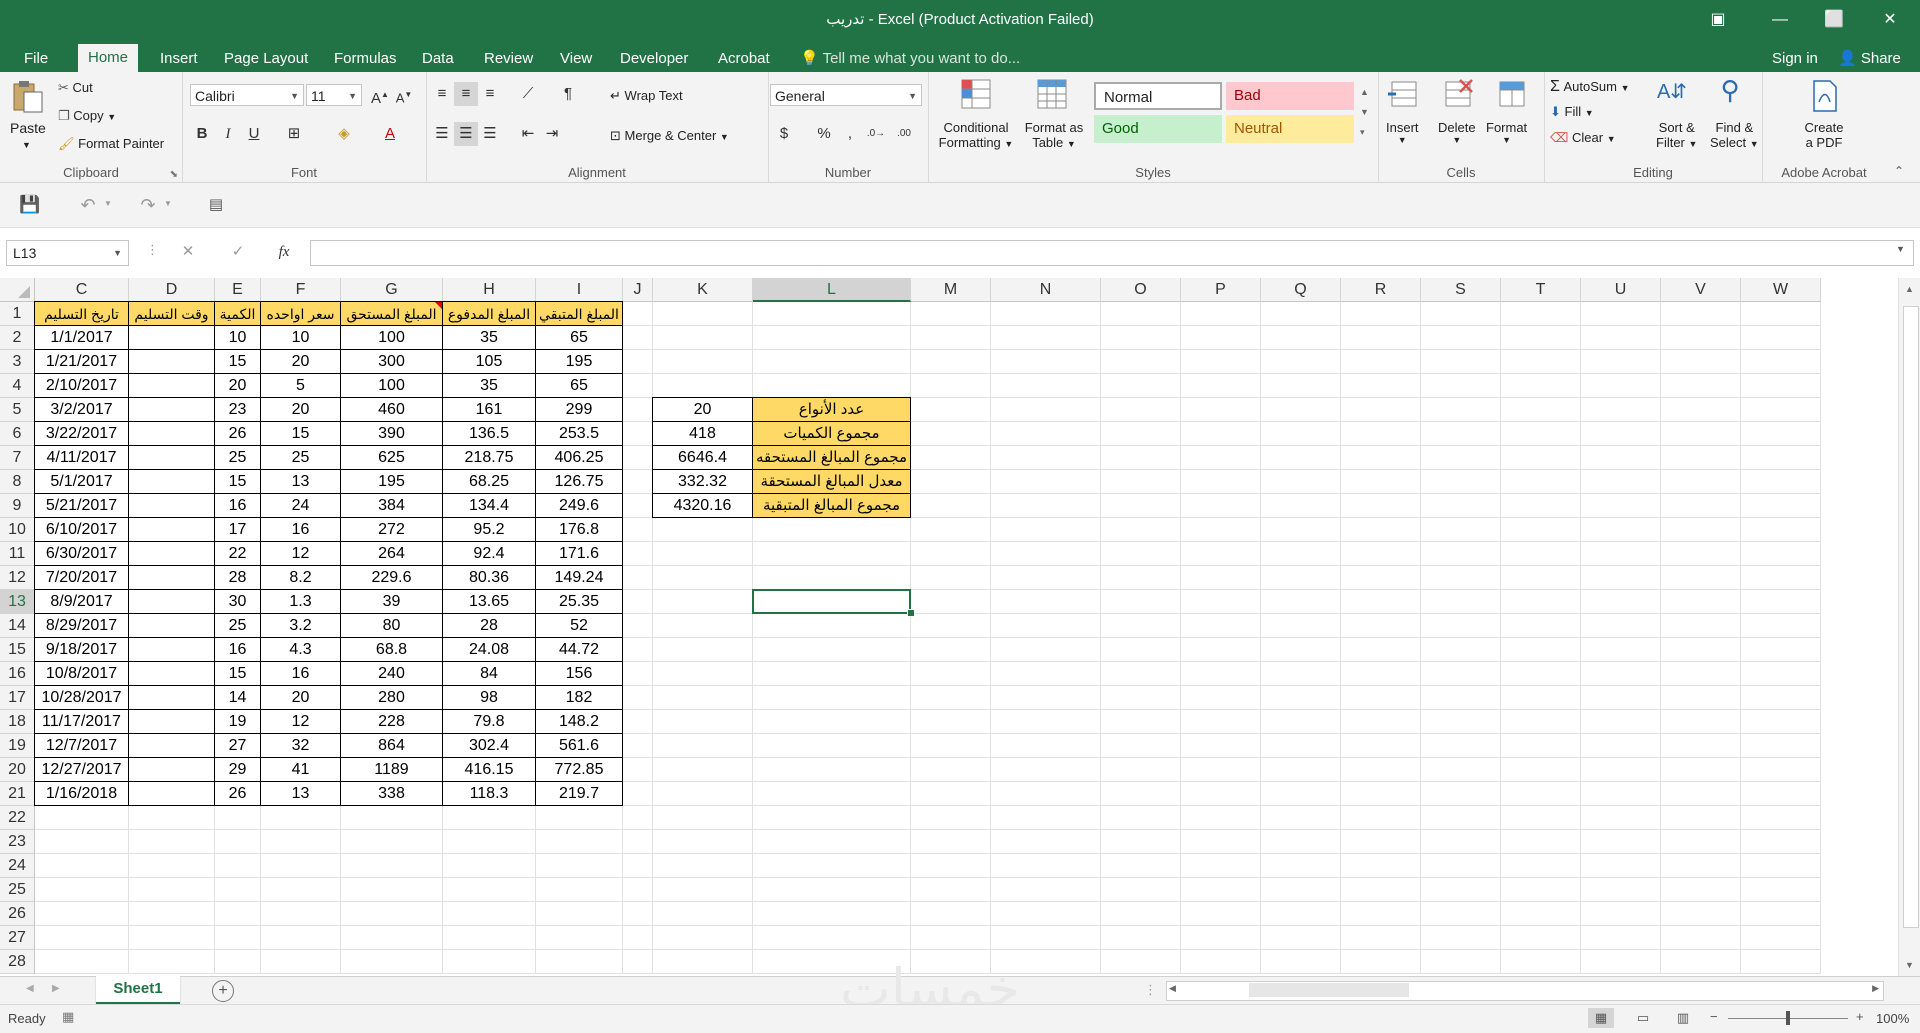  Describe the element at coordinates (391, 529) in the screenshot. I see `table-cell: 272` at that location.